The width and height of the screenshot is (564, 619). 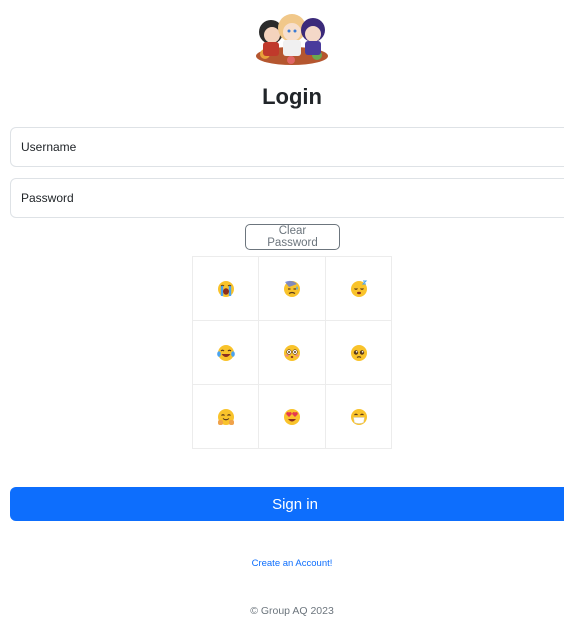 What do you see at coordinates (292, 96) in the screenshot?
I see `page-title: Login` at bounding box center [292, 96].